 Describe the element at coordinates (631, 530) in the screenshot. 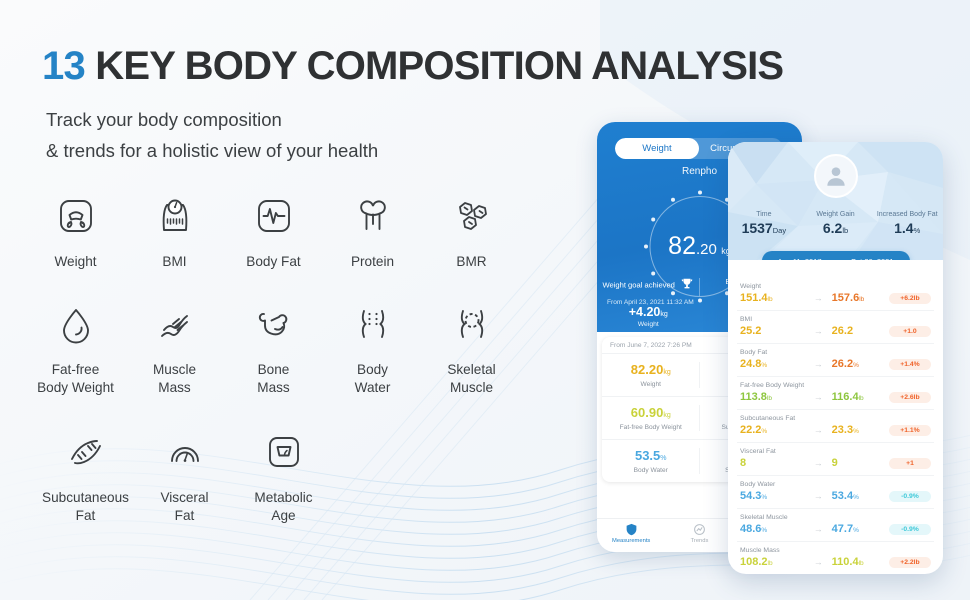

I see `shield-icon` at that location.